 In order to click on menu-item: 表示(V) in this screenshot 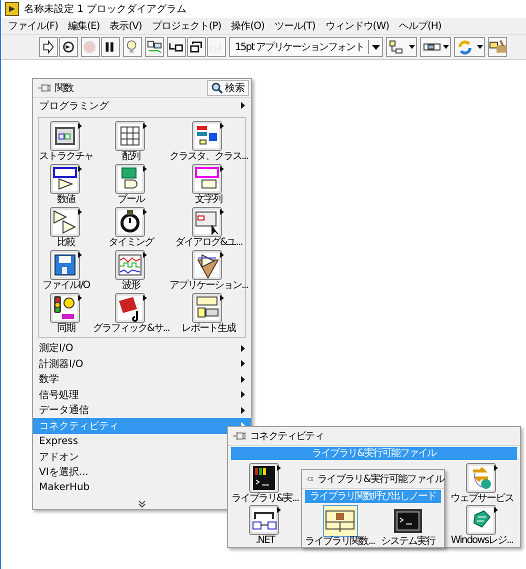, I will do `click(125, 26)`.